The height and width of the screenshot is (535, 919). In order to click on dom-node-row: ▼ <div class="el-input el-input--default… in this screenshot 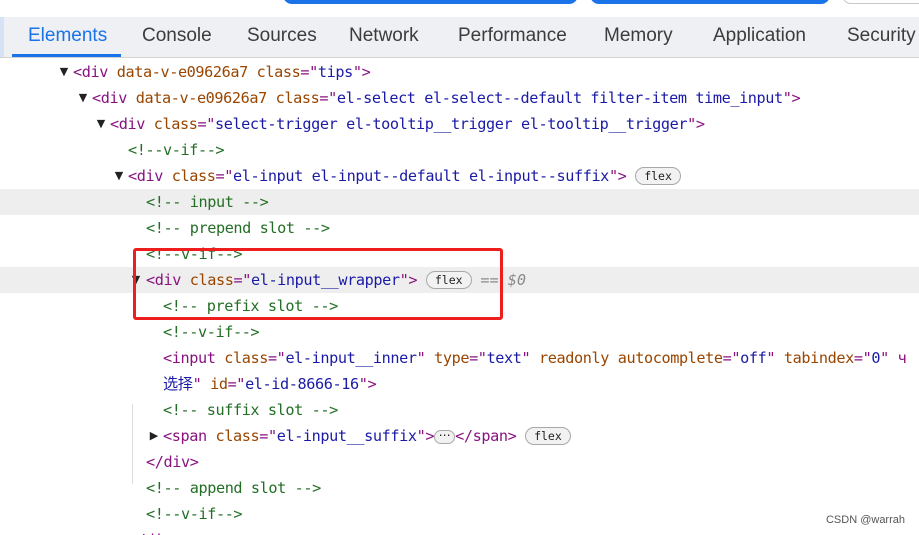, I will do `click(459, 176)`.